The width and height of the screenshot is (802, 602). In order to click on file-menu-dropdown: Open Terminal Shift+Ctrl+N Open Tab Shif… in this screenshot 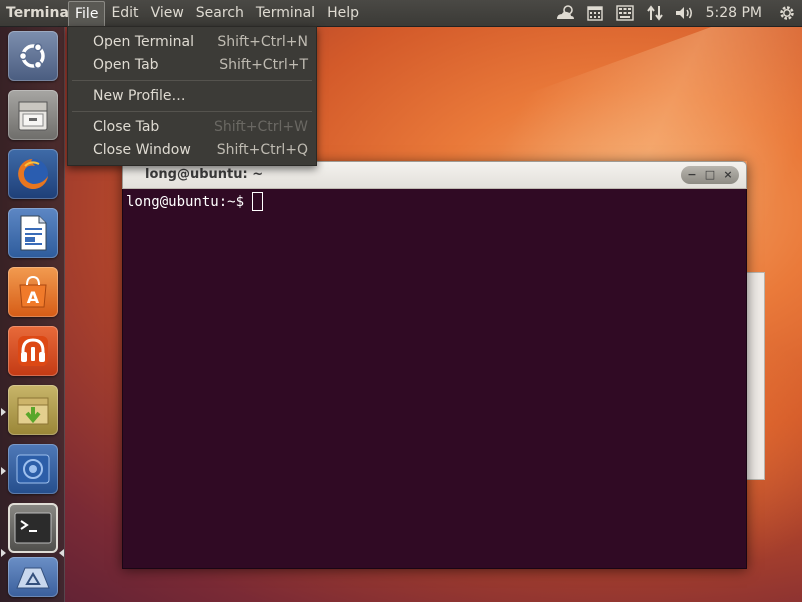, I will do `click(192, 96)`.